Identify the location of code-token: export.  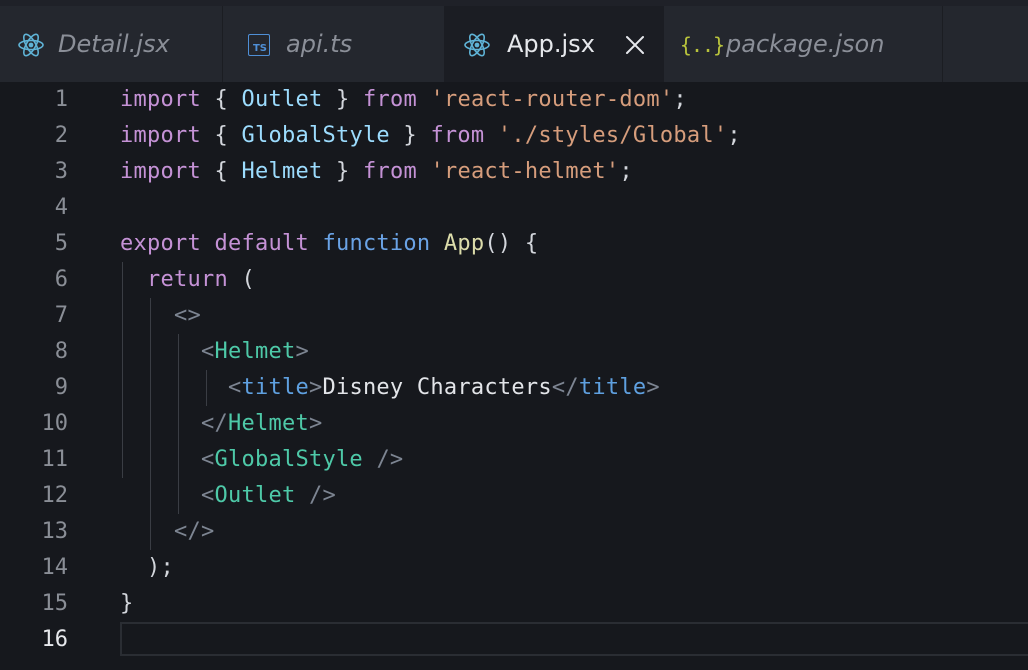
(160, 243).